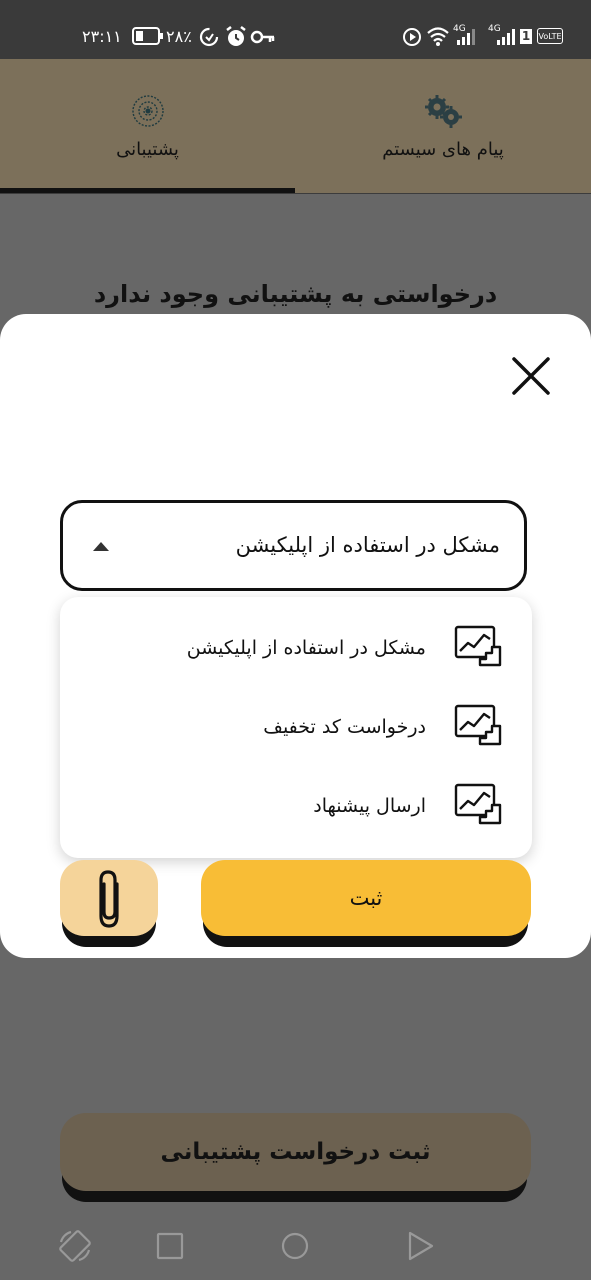 The image size is (591, 1280). What do you see at coordinates (209, 39) in the screenshot?
I see `data-saver-icon` at bounding box center [209, 39].